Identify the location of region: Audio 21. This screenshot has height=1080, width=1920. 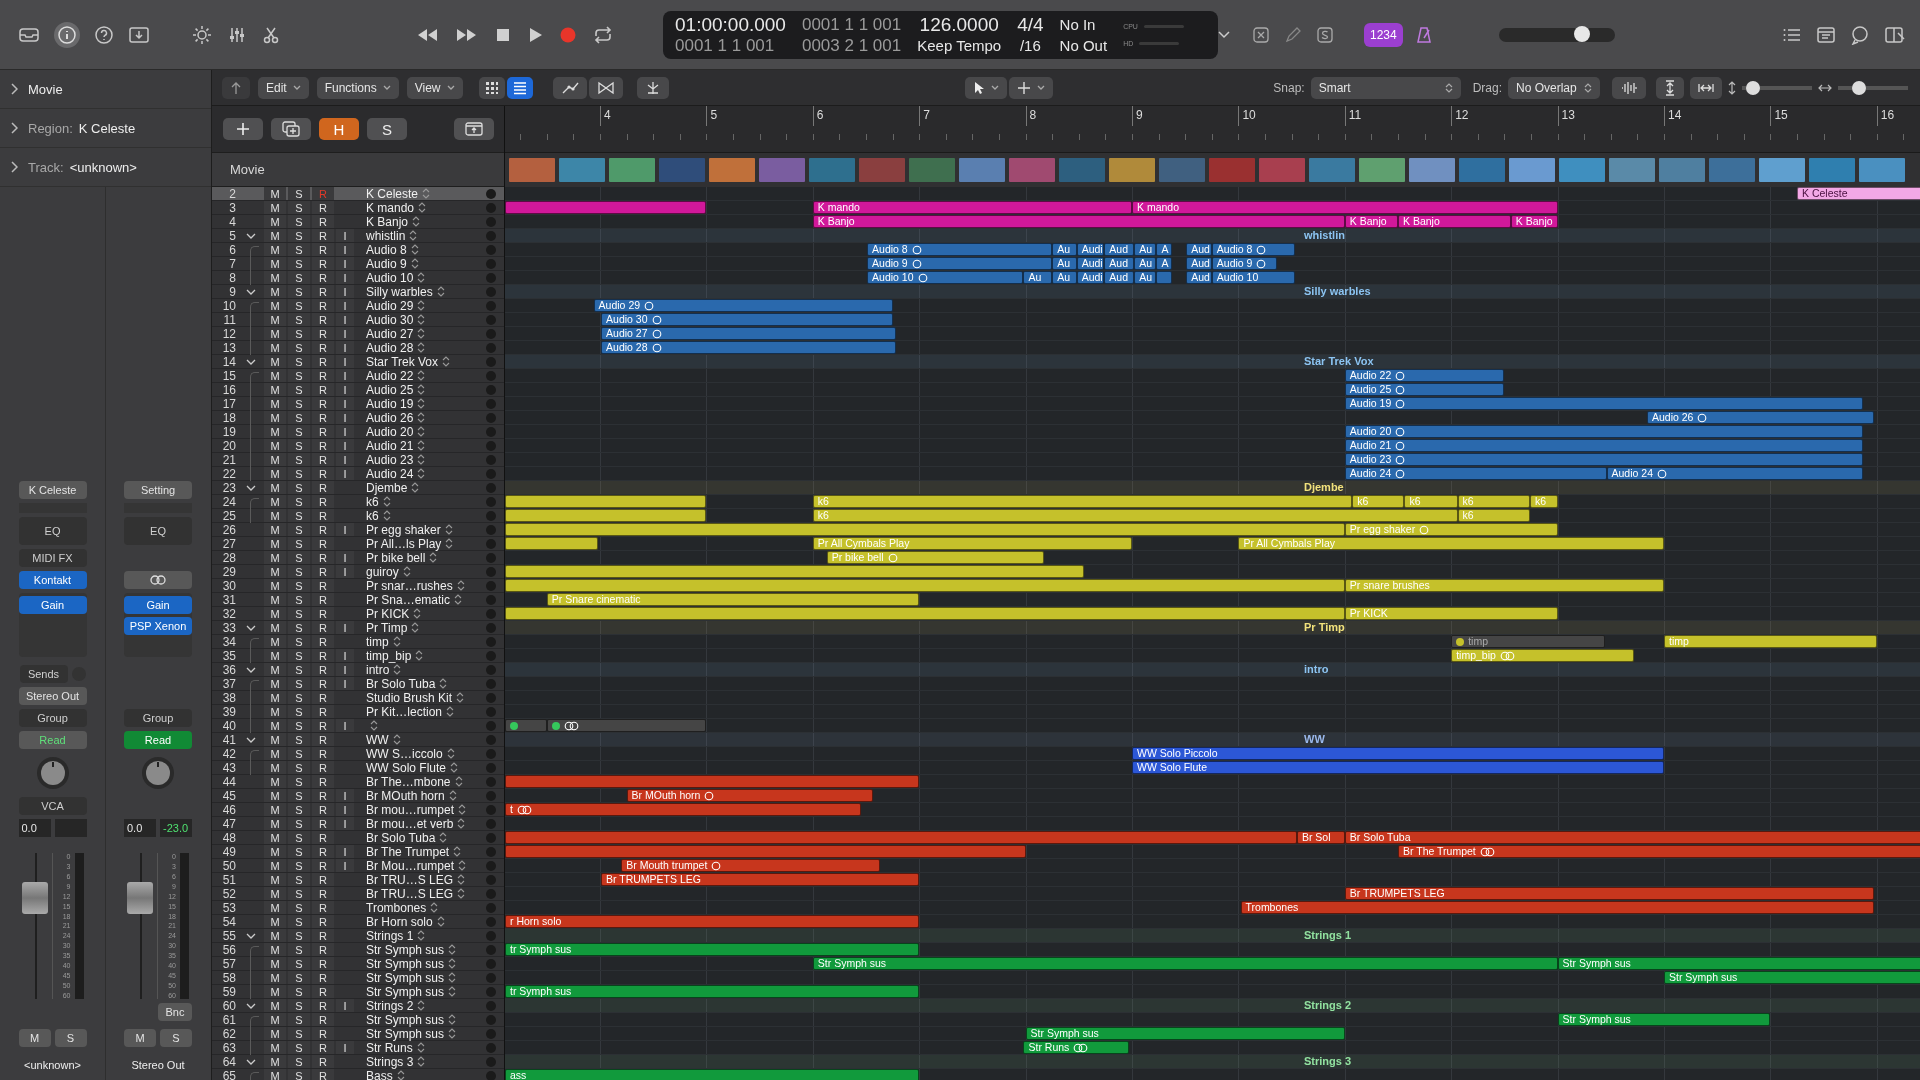
(1603, 445).